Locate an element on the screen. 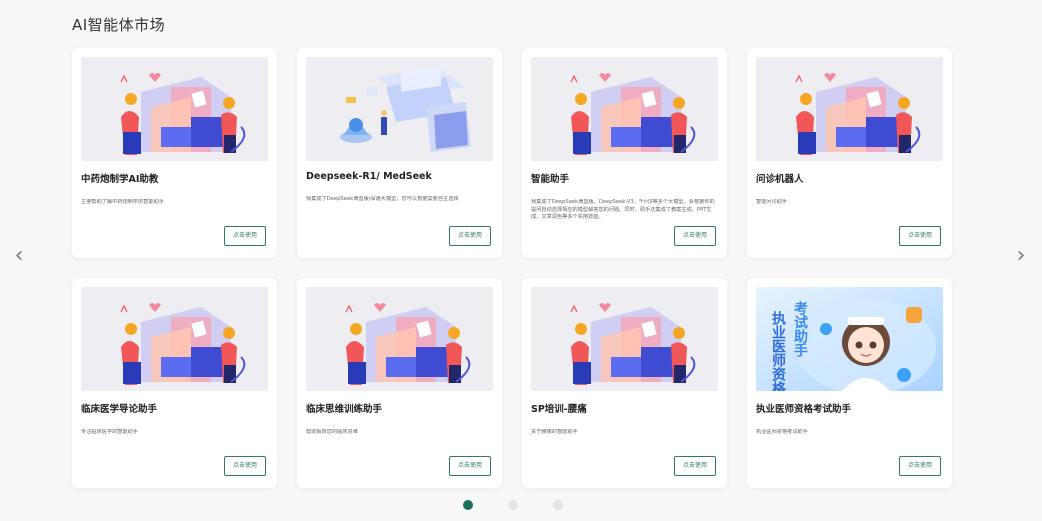 The image size is (1042, 521). card-title: 智能助手 is located at coordinates (550, 179).